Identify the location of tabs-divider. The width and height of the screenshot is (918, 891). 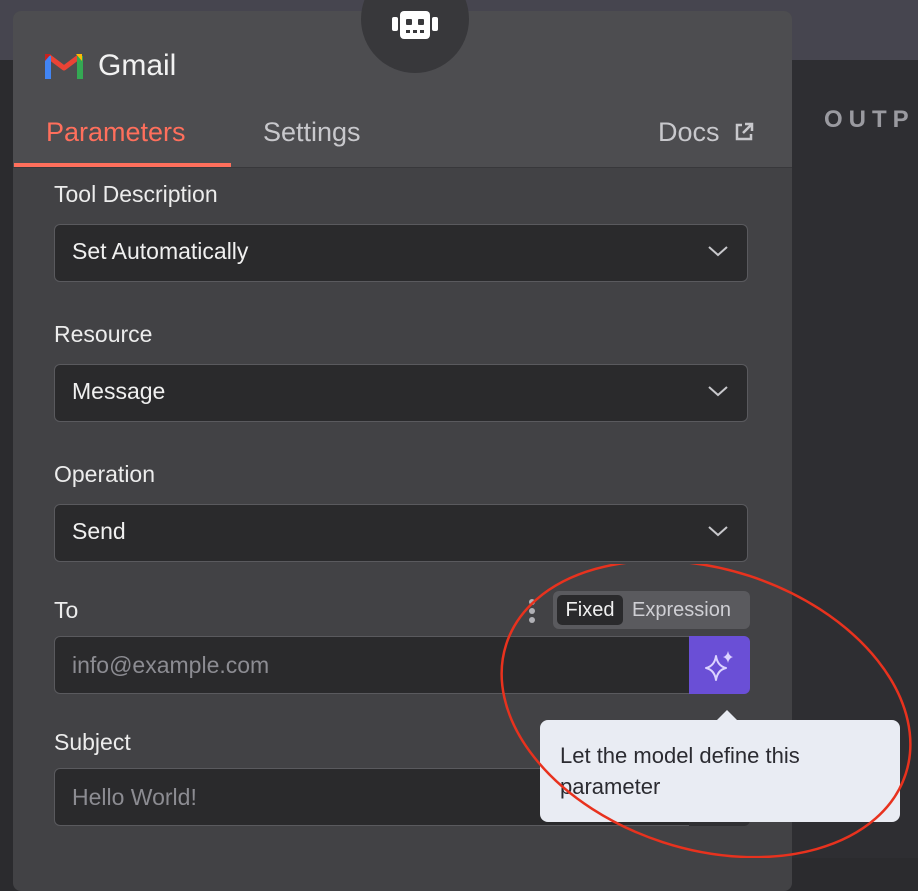
(402, 167).